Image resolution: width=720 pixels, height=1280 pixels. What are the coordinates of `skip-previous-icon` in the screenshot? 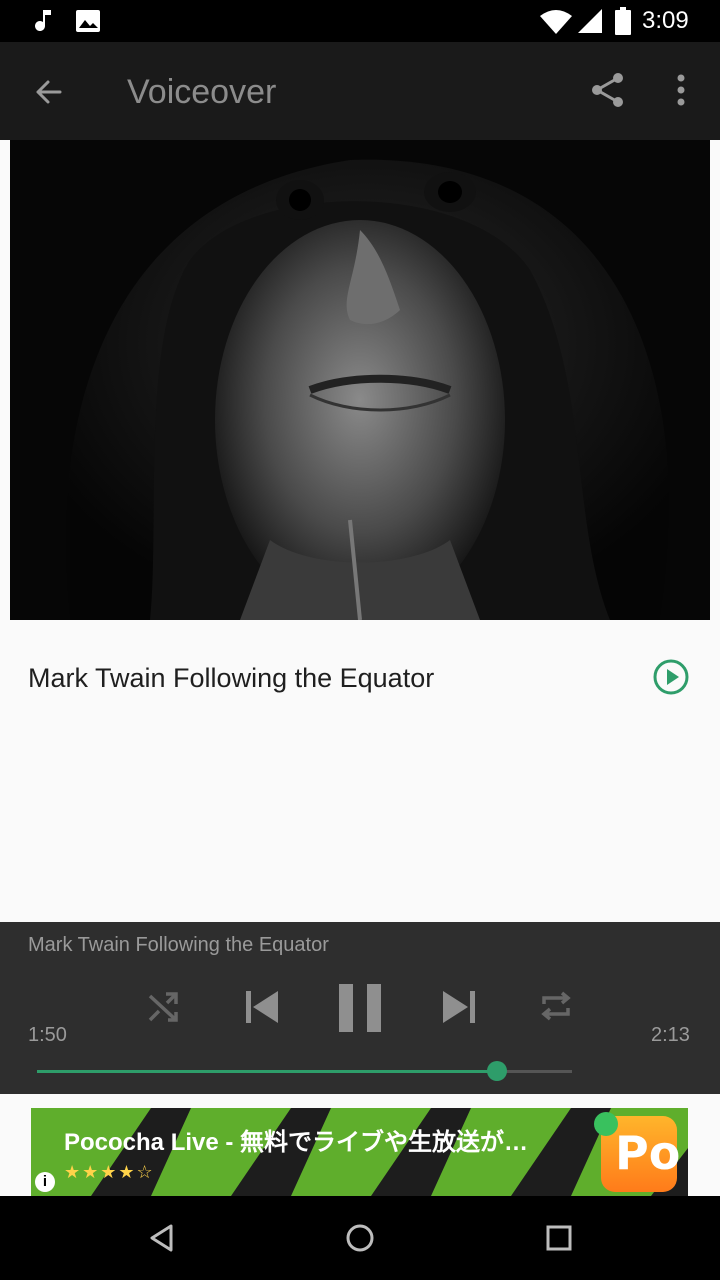 It's located at (262, 1007).